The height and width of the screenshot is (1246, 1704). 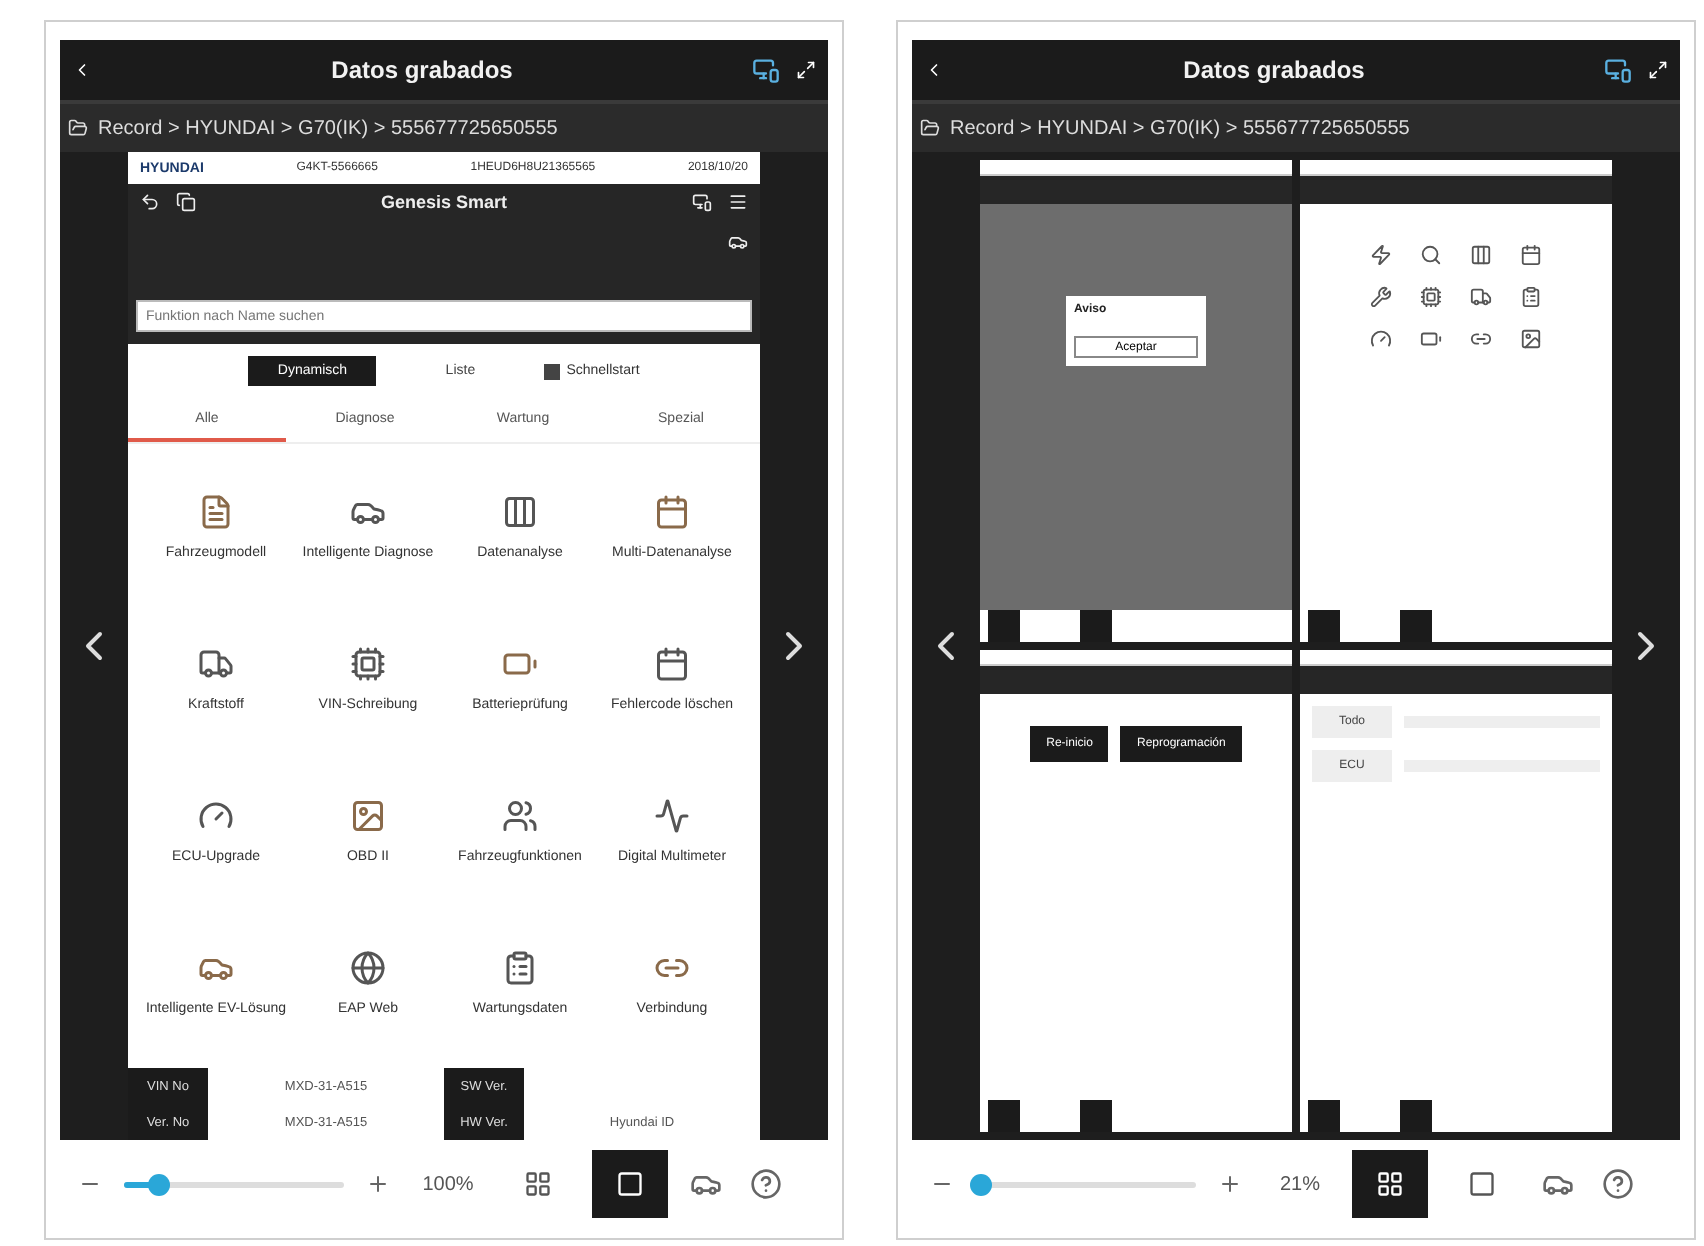 I want to click on menu-icon, so click(x=738, y=202).